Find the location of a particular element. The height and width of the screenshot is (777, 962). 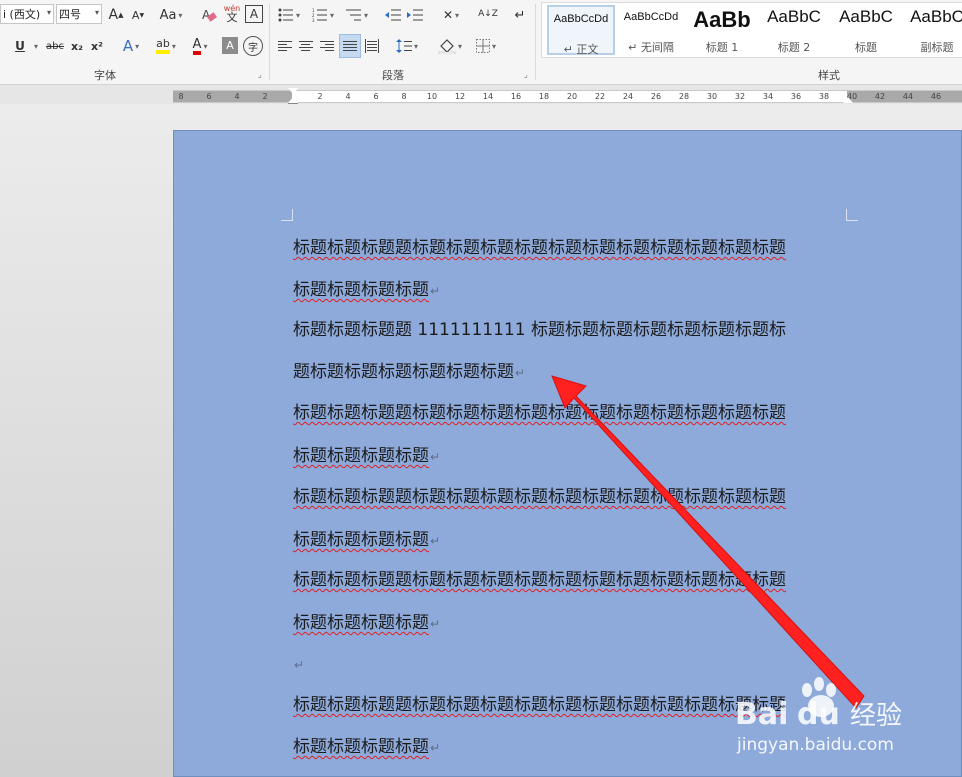

watermark-brand: Bai is located at coordinates (761, 714).